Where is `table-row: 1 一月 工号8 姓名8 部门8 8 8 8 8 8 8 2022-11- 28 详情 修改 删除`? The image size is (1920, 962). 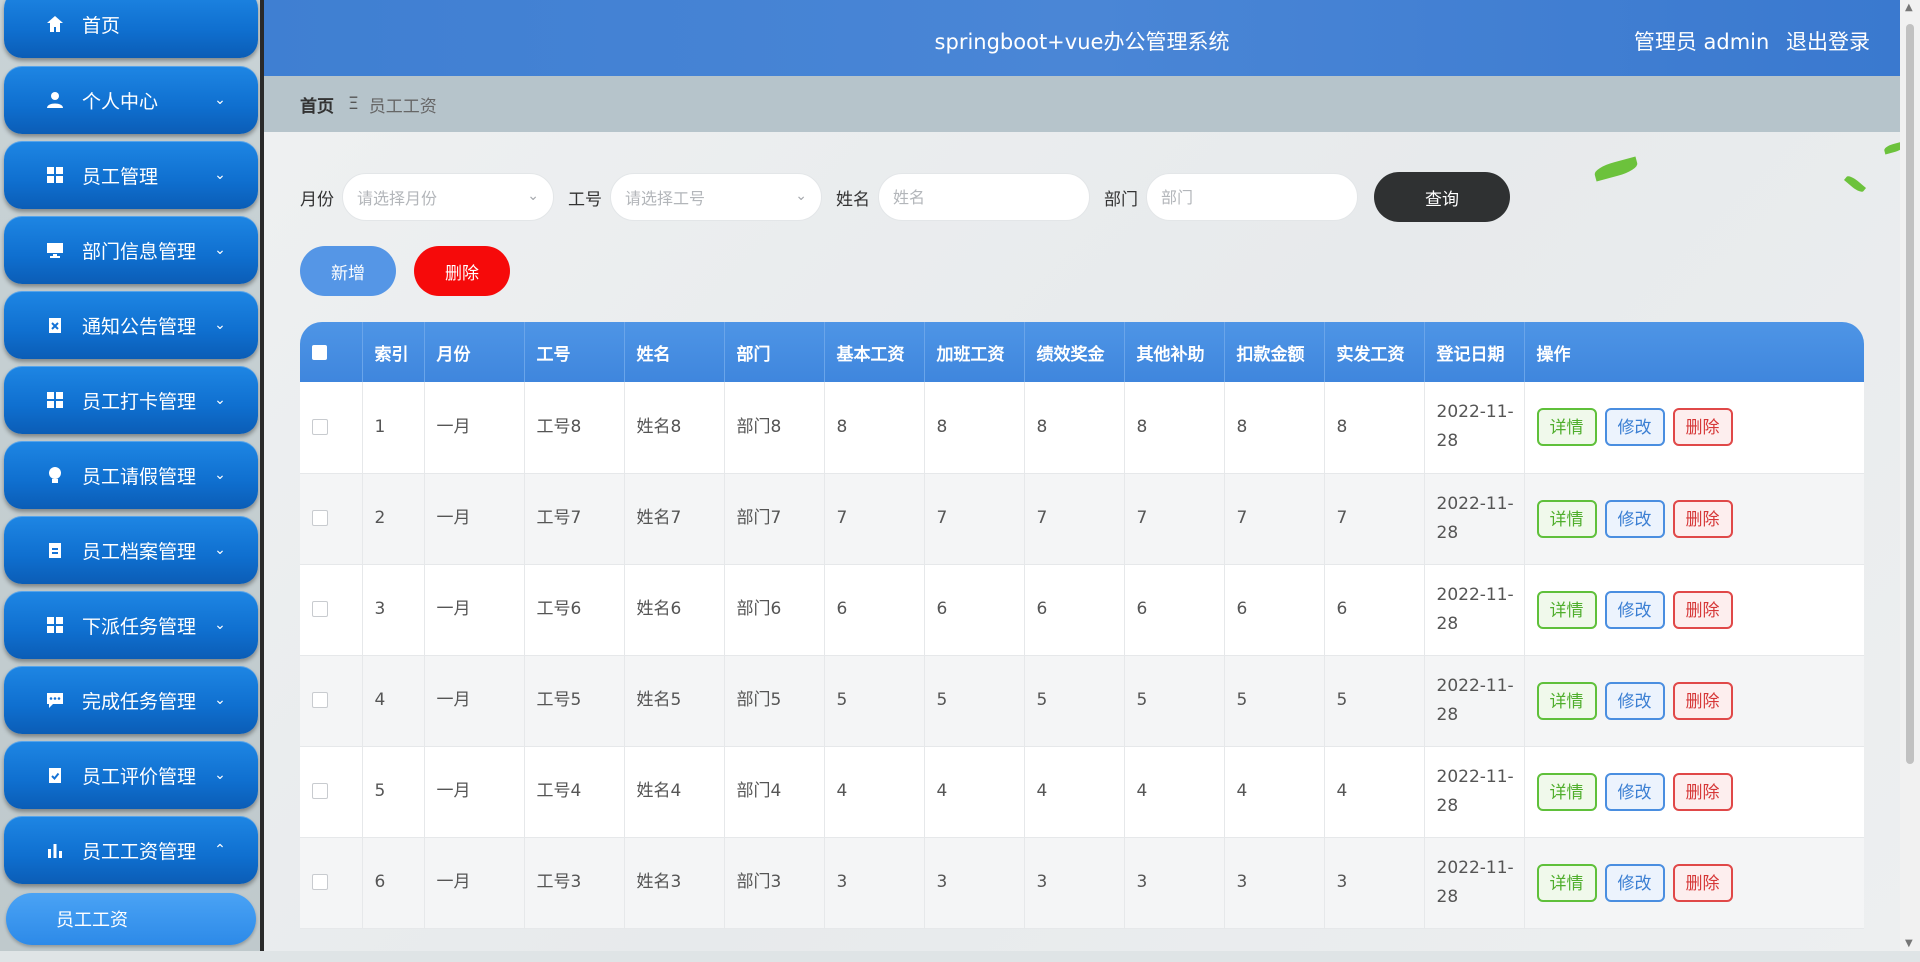 table-row: 1 一月 工号8 姓名8 部门8 8 8 8 8 8 8 2022-11- 28 详情 修改 删除 is located at coordinates (1082, 428).